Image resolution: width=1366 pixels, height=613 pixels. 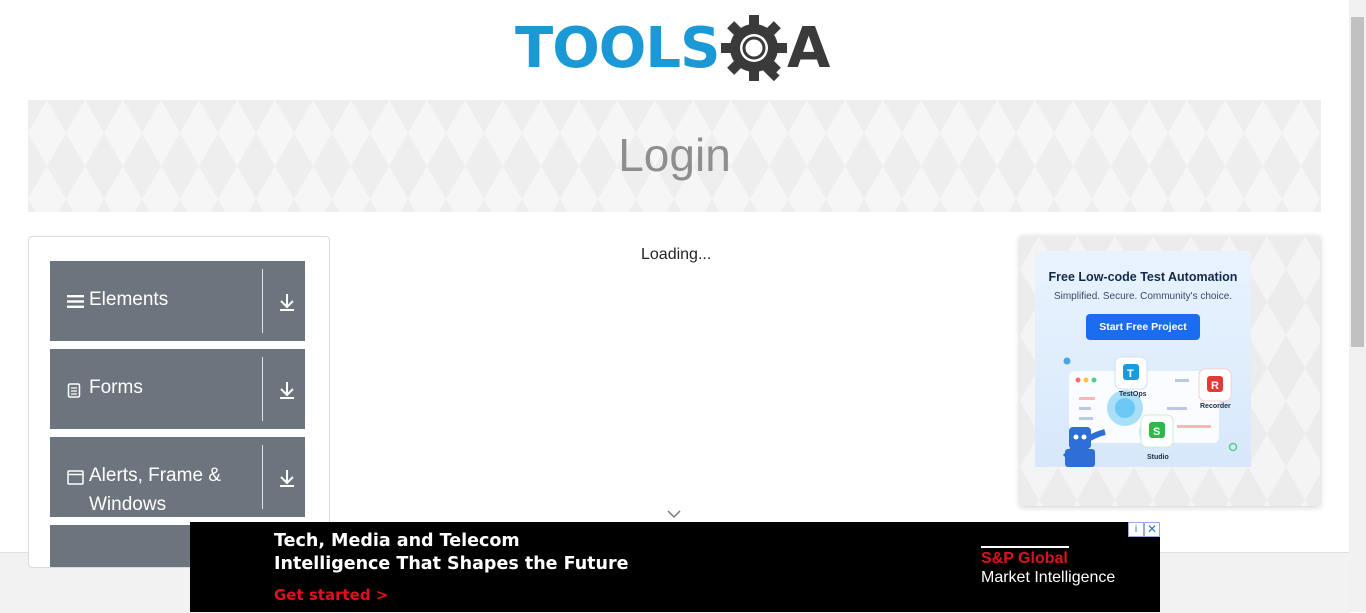 What do you see at coordinates (1215, 406) in the screenshot?
I see `ad-caption-recorder: Recorder` at bounding box center [1215, 406].